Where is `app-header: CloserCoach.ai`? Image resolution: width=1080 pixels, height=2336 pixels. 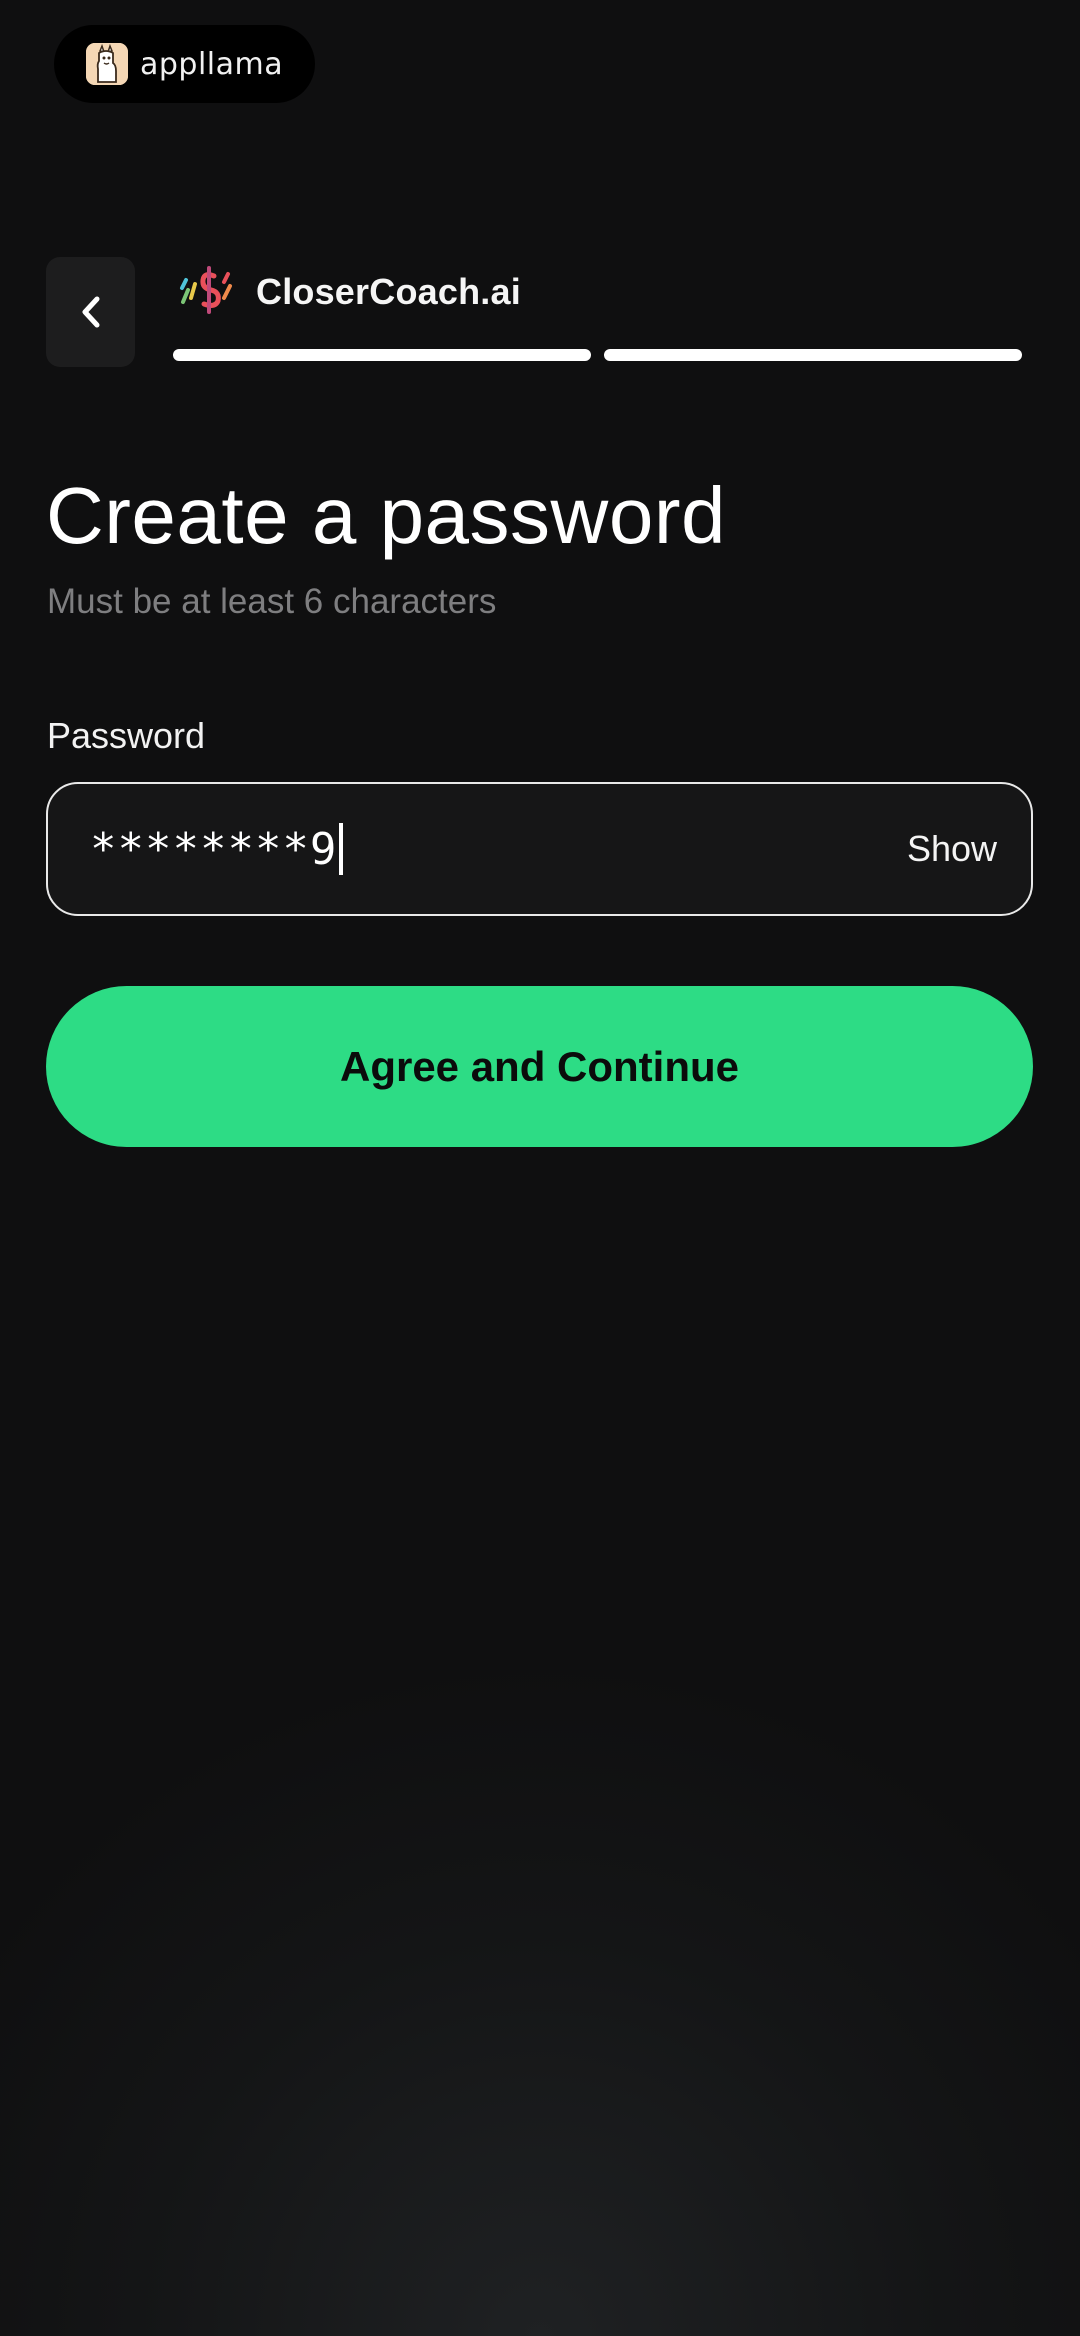 app-header: CloserCoach.ai is located at coordinates (348, 292).